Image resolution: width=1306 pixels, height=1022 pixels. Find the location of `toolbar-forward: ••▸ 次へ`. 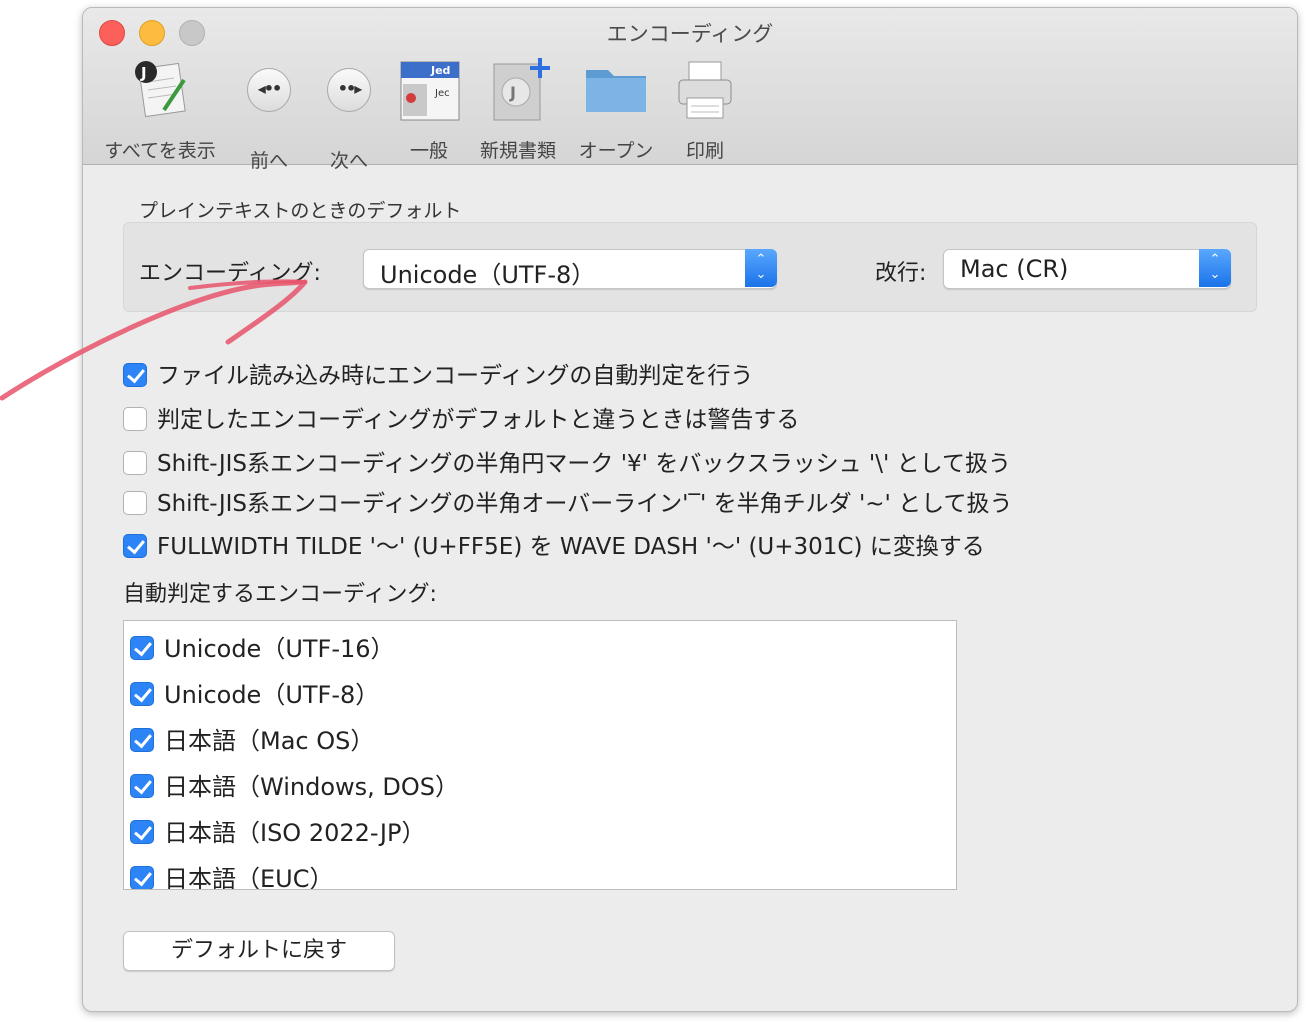

toolbar-forward: ••▸ 次へ is located at coordinates (349, 115).